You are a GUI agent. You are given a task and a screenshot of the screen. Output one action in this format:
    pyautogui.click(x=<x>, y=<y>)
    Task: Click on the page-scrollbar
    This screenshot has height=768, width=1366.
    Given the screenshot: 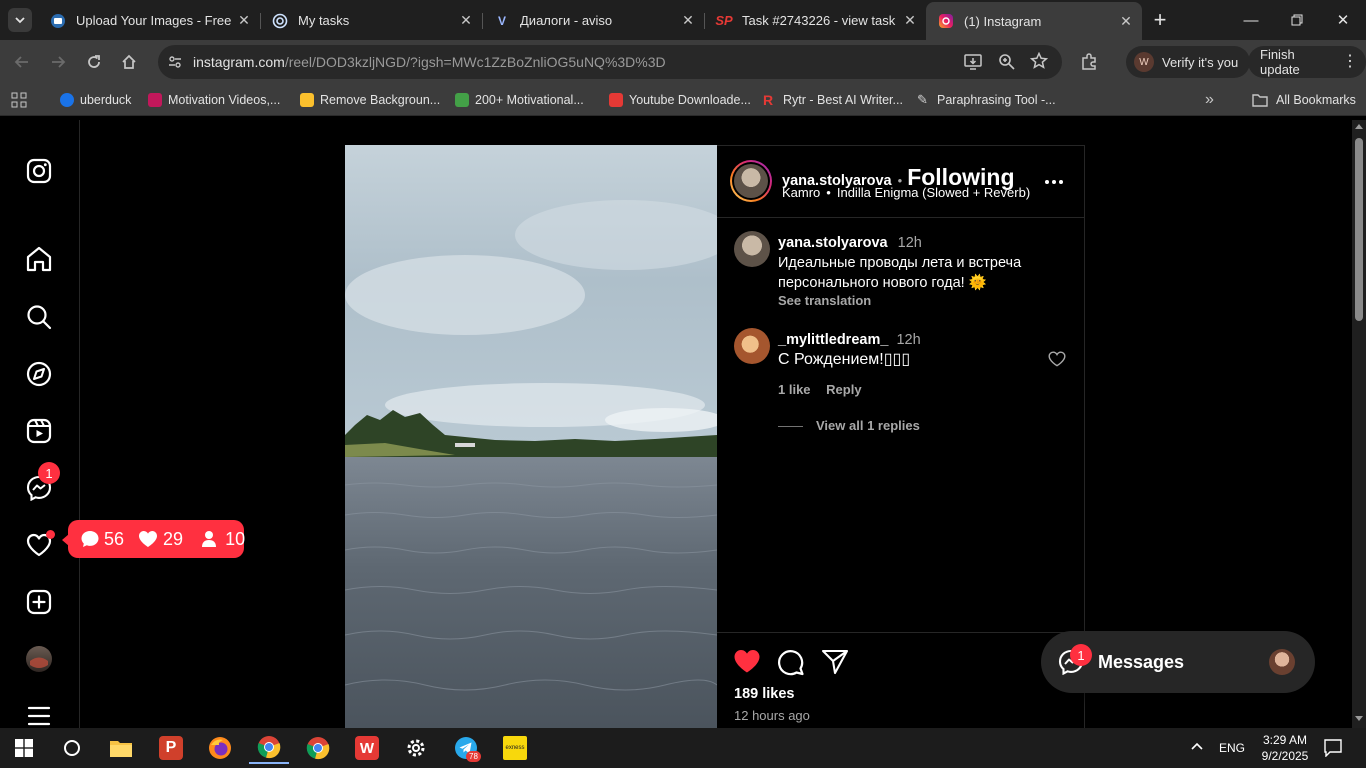 What is the action you would take?
    pyautogui.click(x=1359, y=424)
    